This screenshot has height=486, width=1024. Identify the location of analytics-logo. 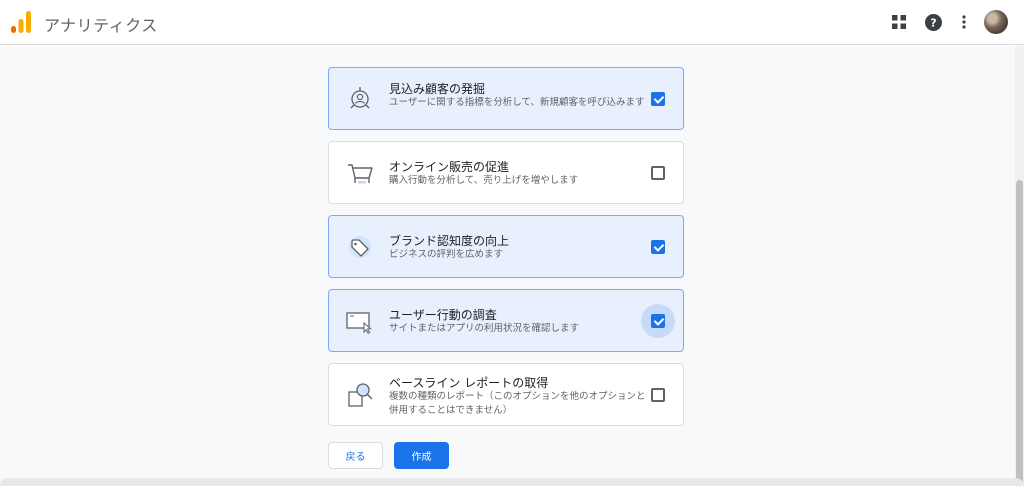
(21, 22).